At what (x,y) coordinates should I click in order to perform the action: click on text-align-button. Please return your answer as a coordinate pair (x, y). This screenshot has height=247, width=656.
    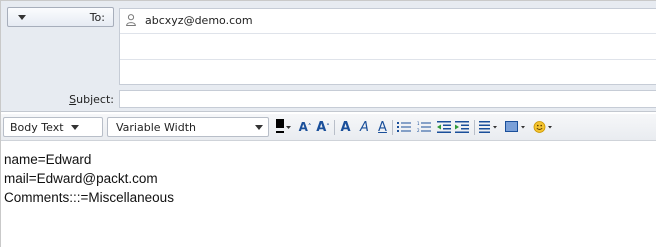
    Looking at the image, I should click on (489, 127).